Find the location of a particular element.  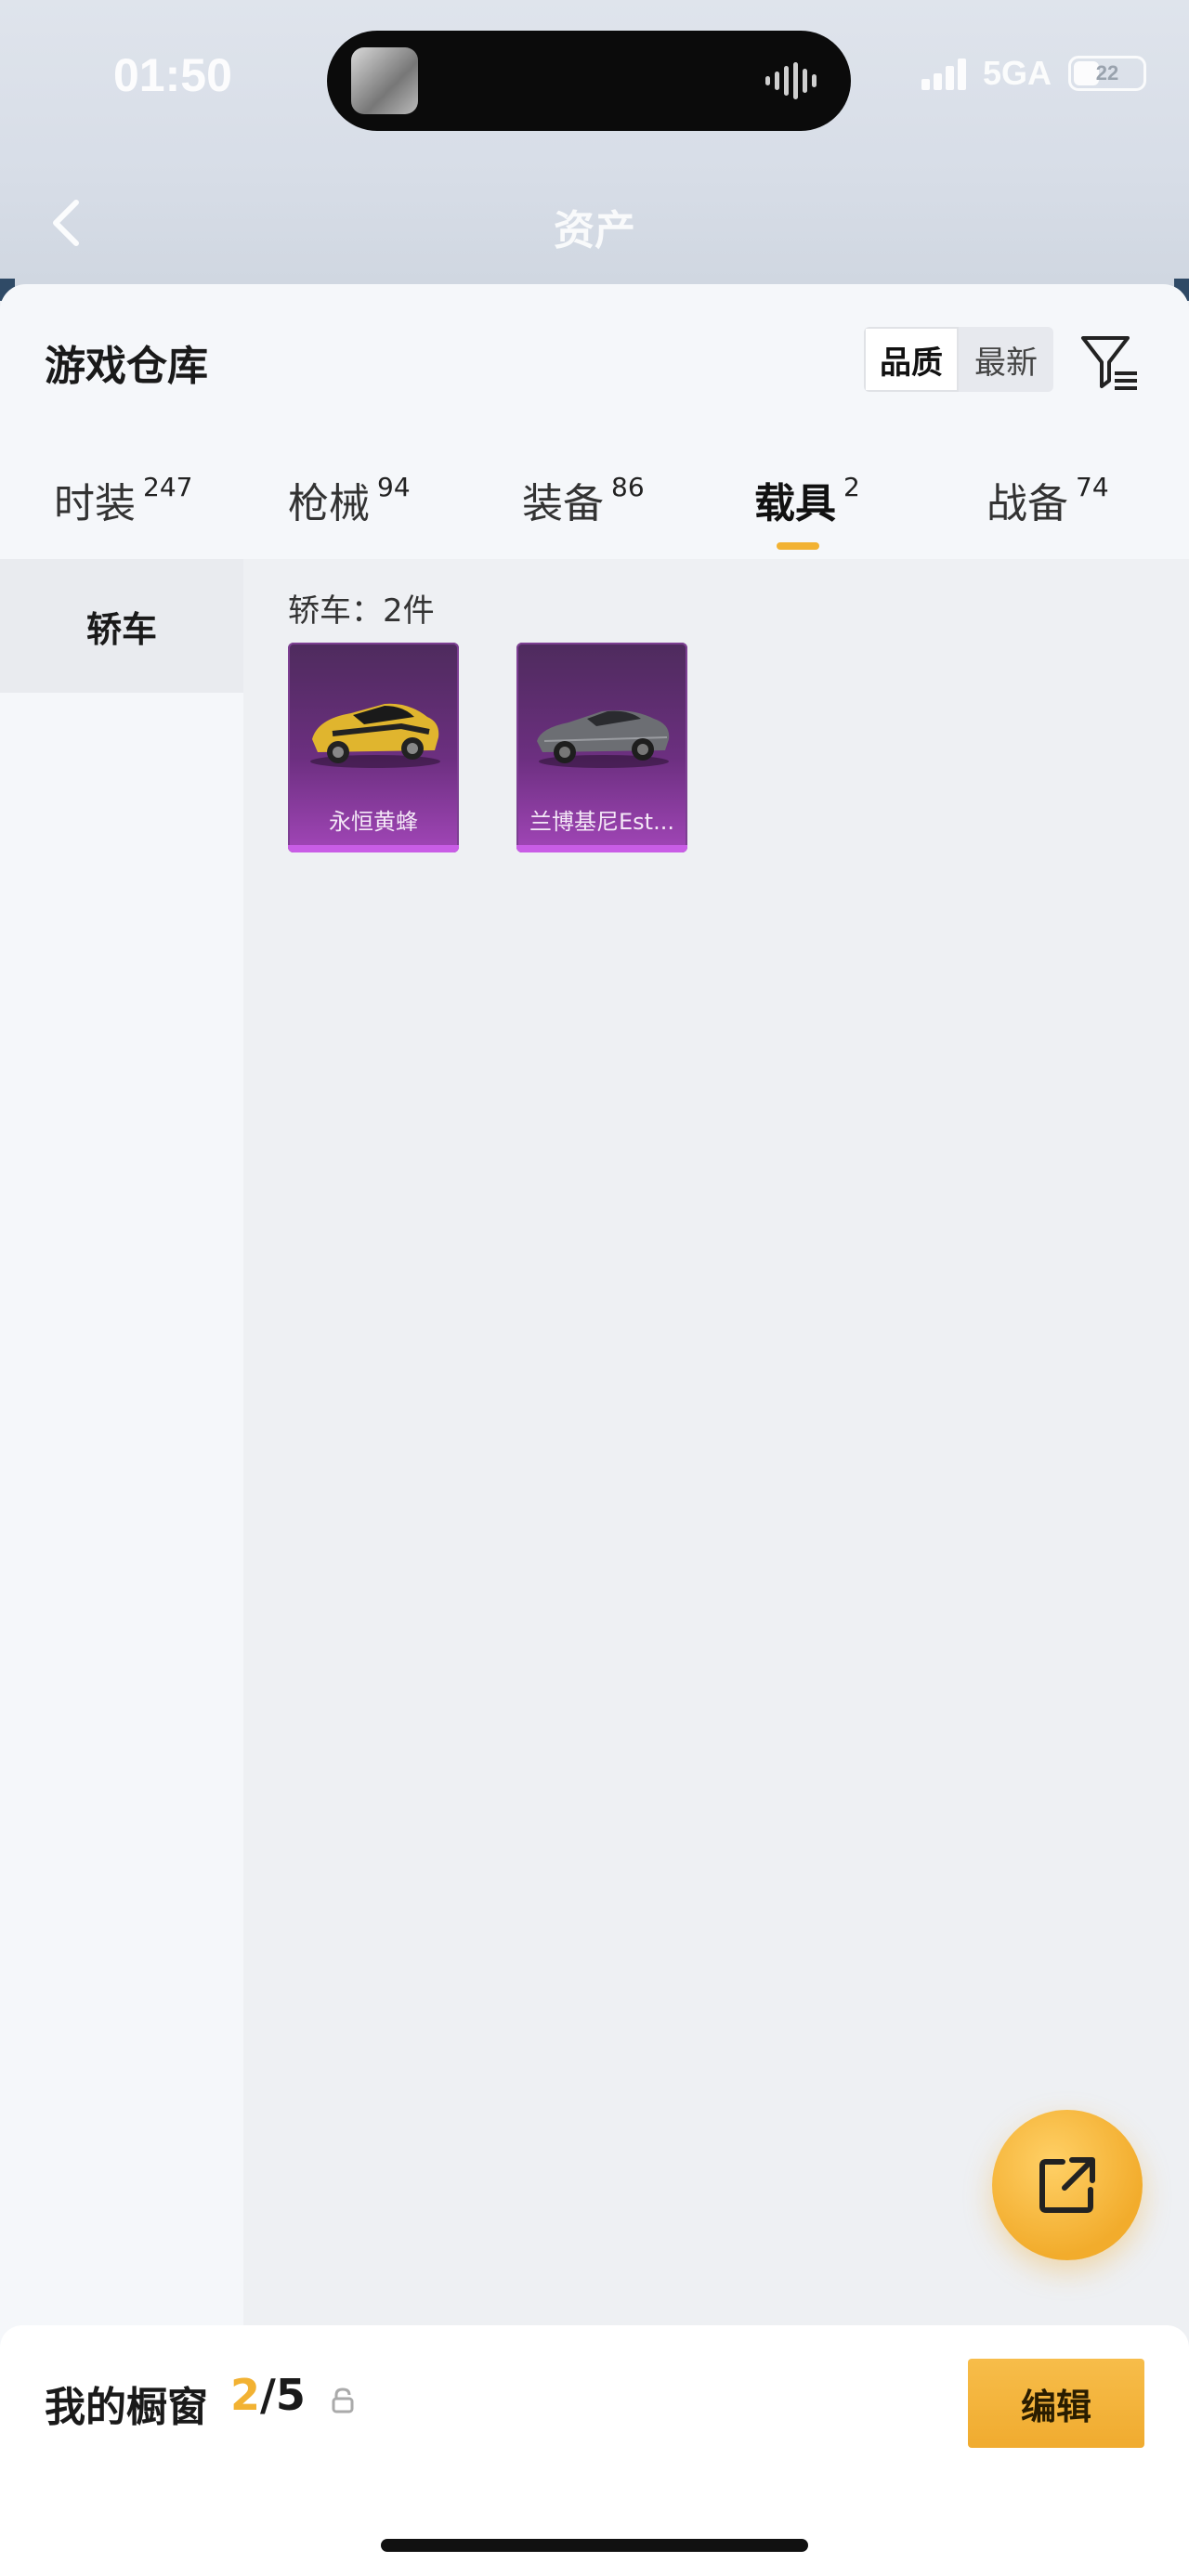

tab-label: 载具 is located at coordinates (795, 503).